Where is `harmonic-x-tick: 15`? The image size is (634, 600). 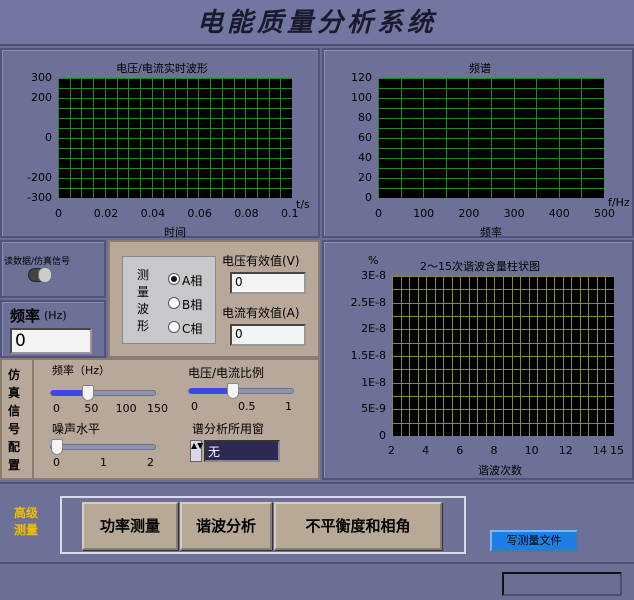 harmonic-x-tick: 15 is located at coordinates (617, 450).